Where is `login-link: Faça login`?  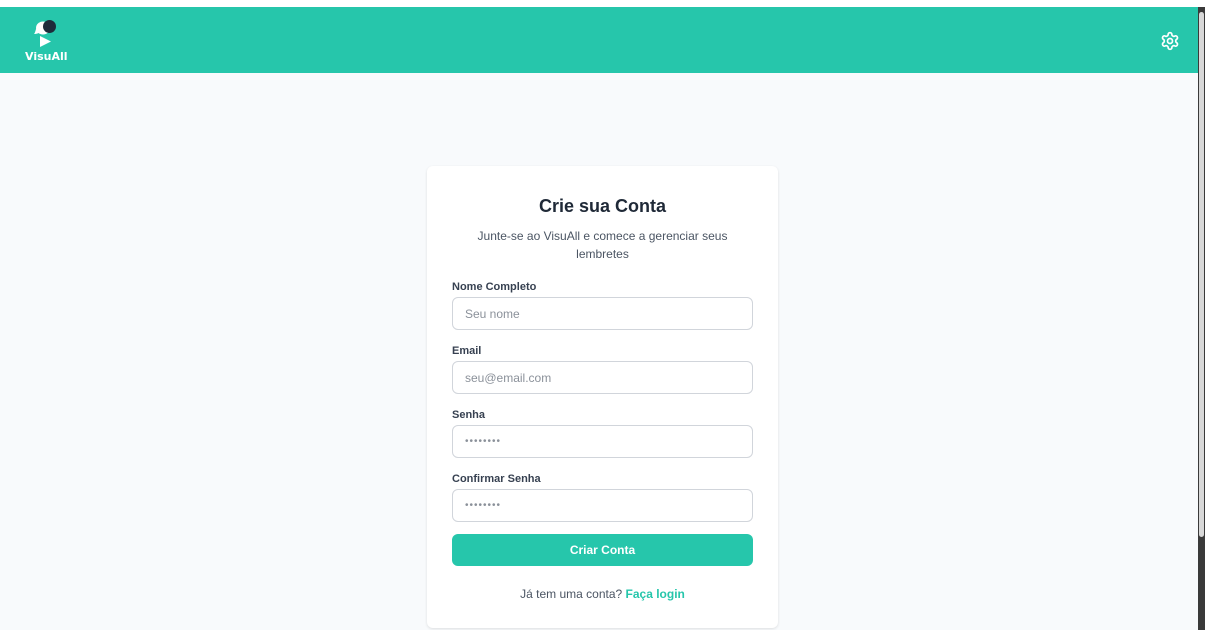
login-link: Faça login is located at coordinates (655, 594).